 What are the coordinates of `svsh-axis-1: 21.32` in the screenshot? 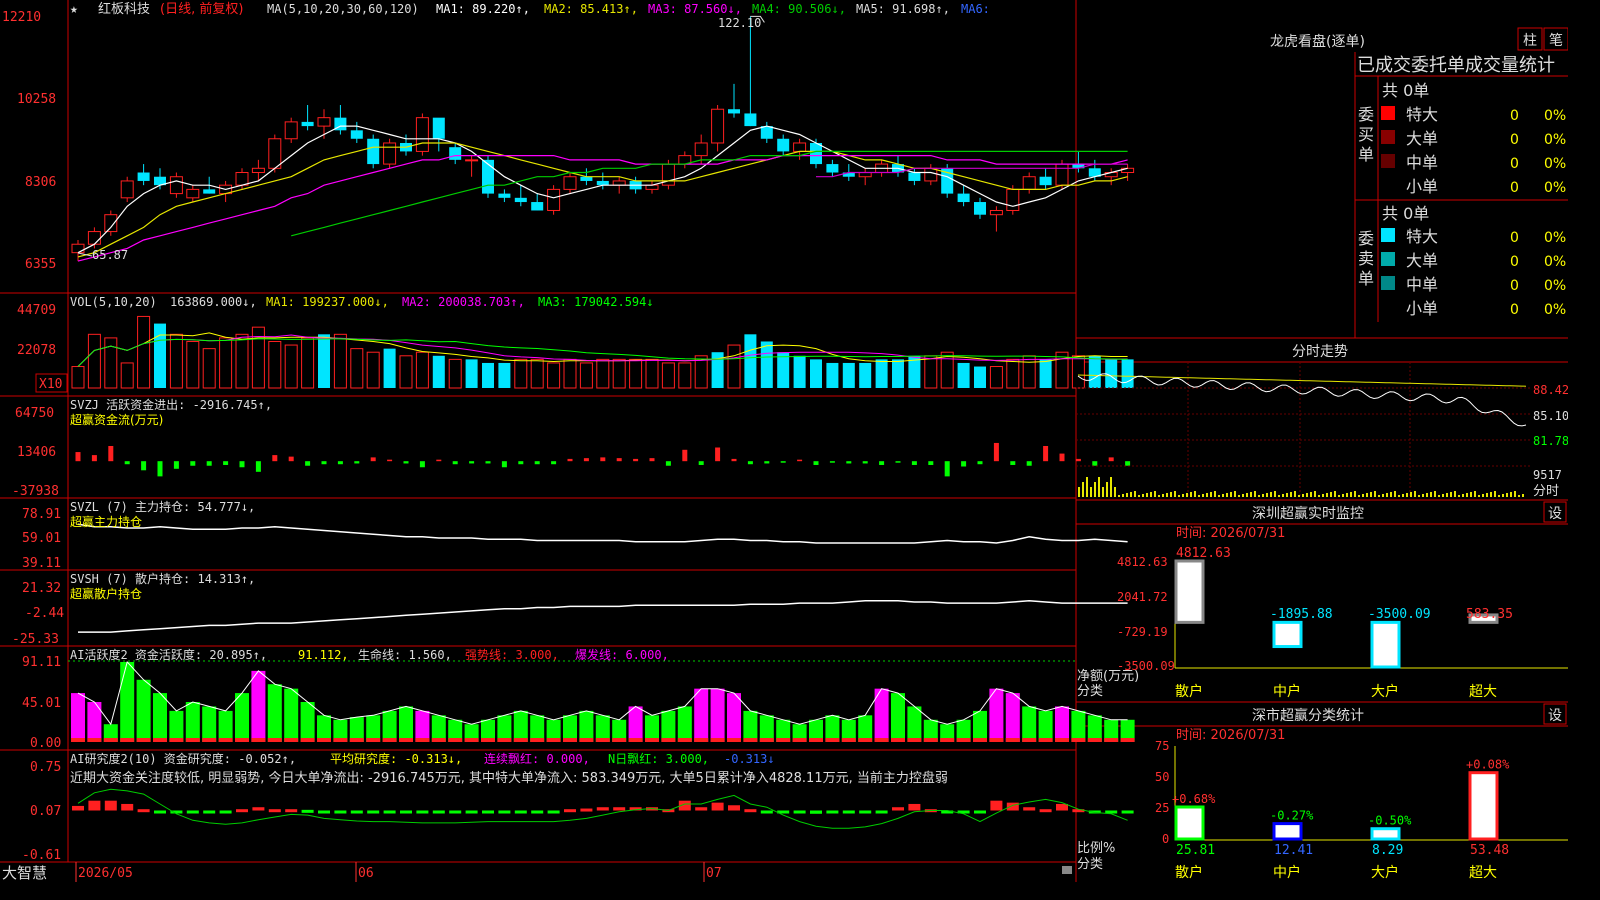 It's located at (41, 588).